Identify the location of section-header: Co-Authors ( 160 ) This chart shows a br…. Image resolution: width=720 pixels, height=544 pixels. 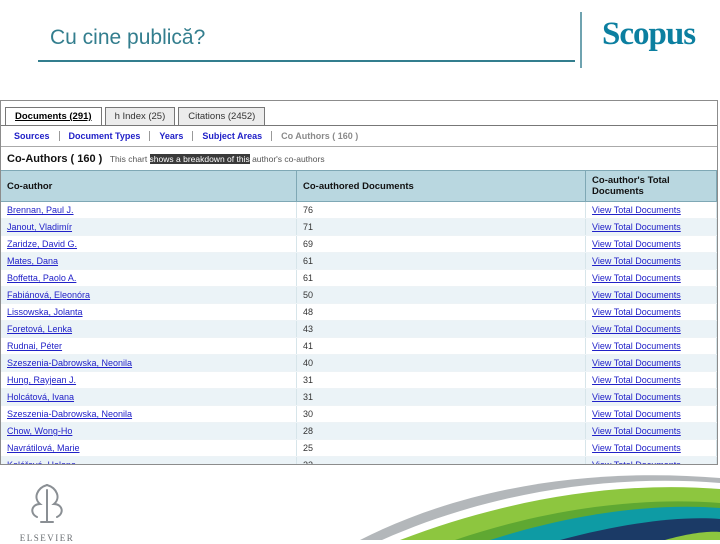
(359, 158).